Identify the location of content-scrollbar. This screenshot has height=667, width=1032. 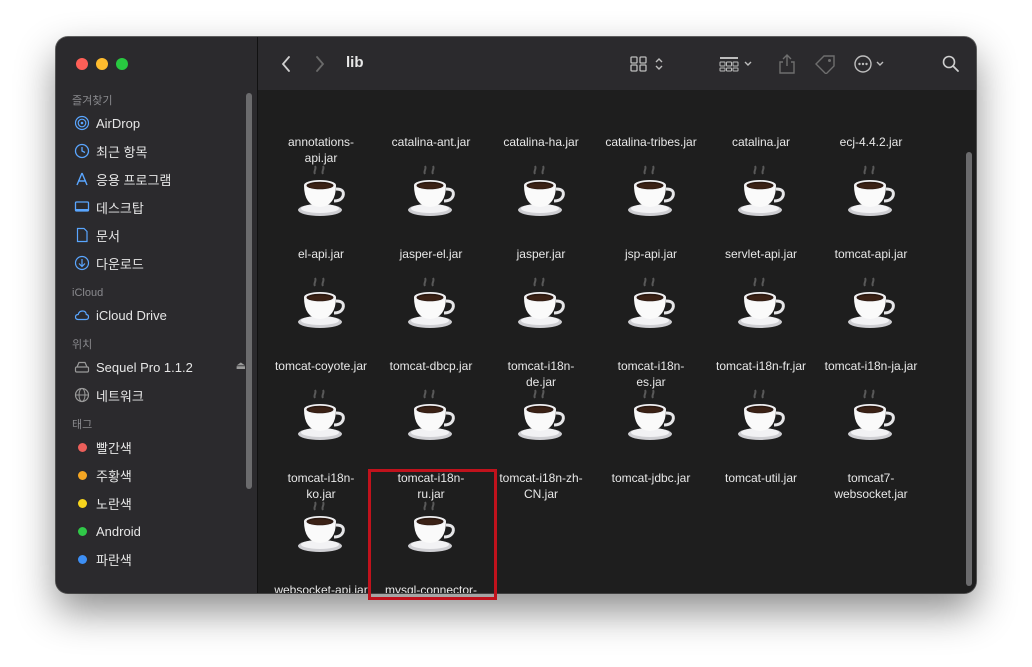
(969, 341).